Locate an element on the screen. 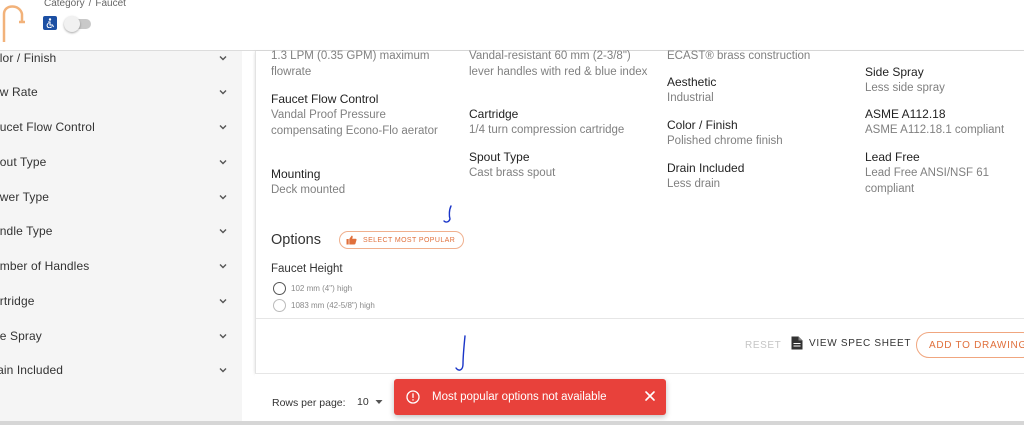 The image size is (1024, 425). filter-color-finish: olor / Finish is located at coordinates (121, 58).